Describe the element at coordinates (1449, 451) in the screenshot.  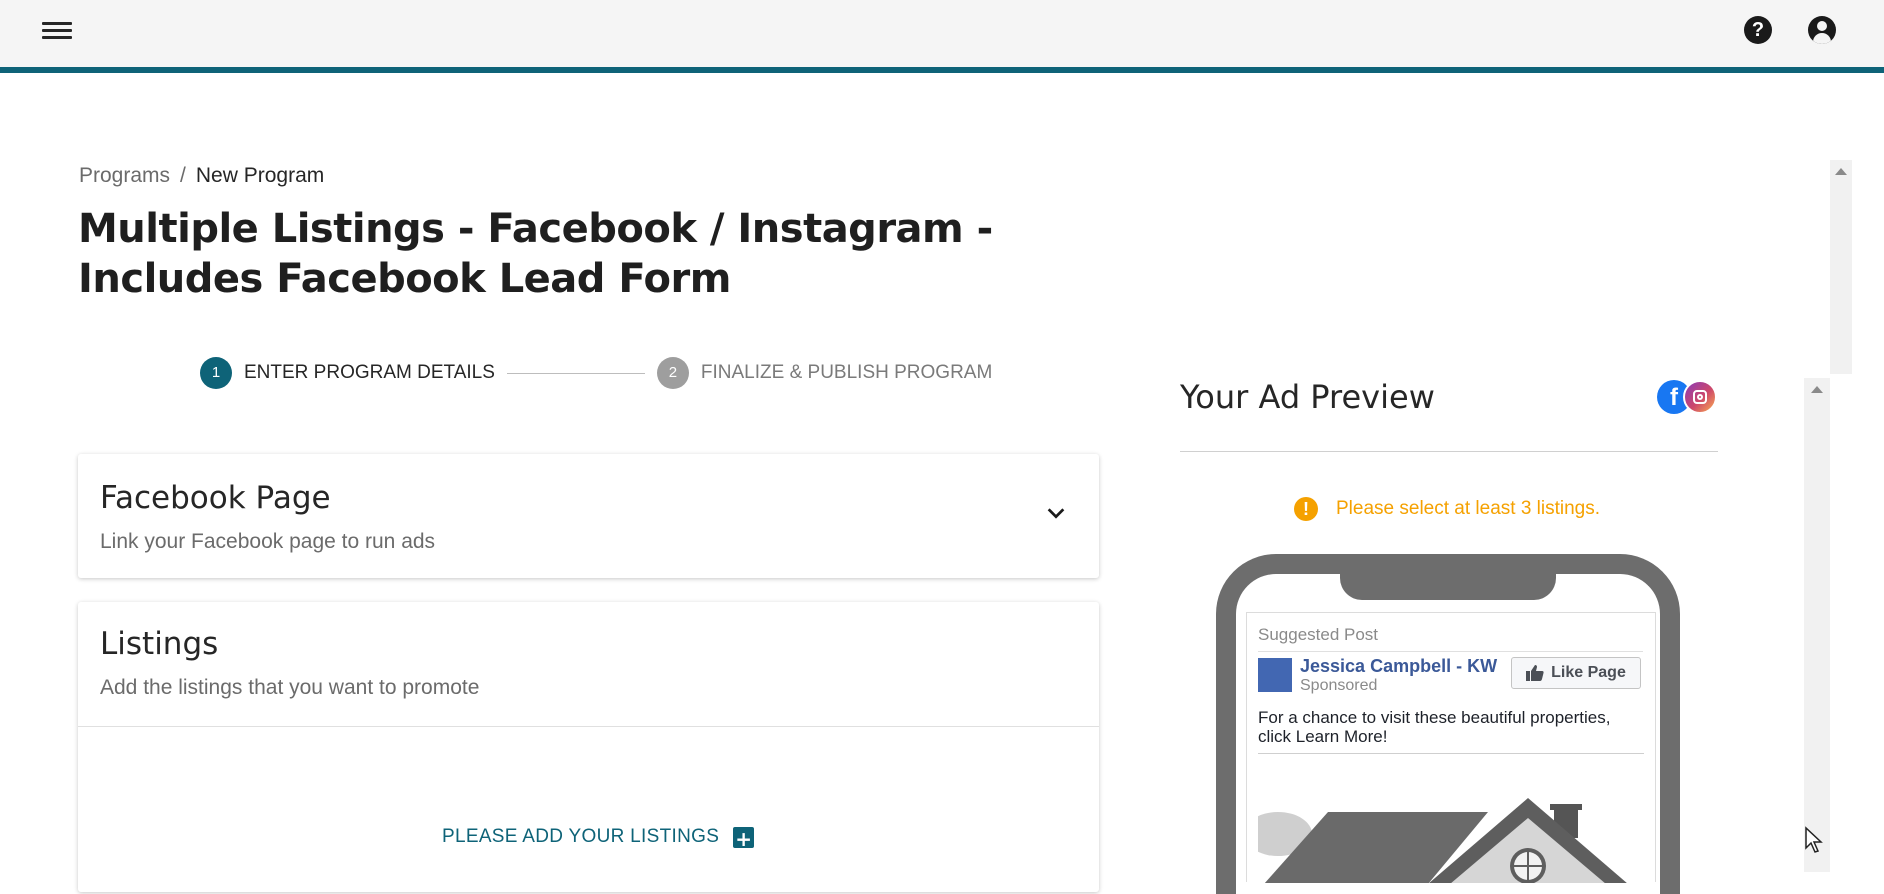
I see `preview-divider` at that location.